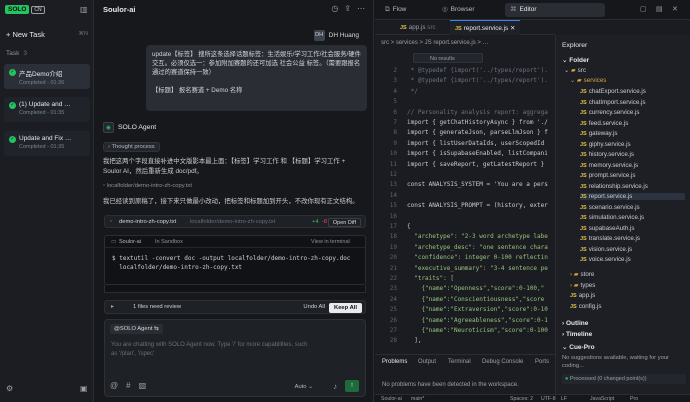 This screenshot has height=402, width=690. I want to click on tree-file: JS vision.service.js, so click(632, 249).